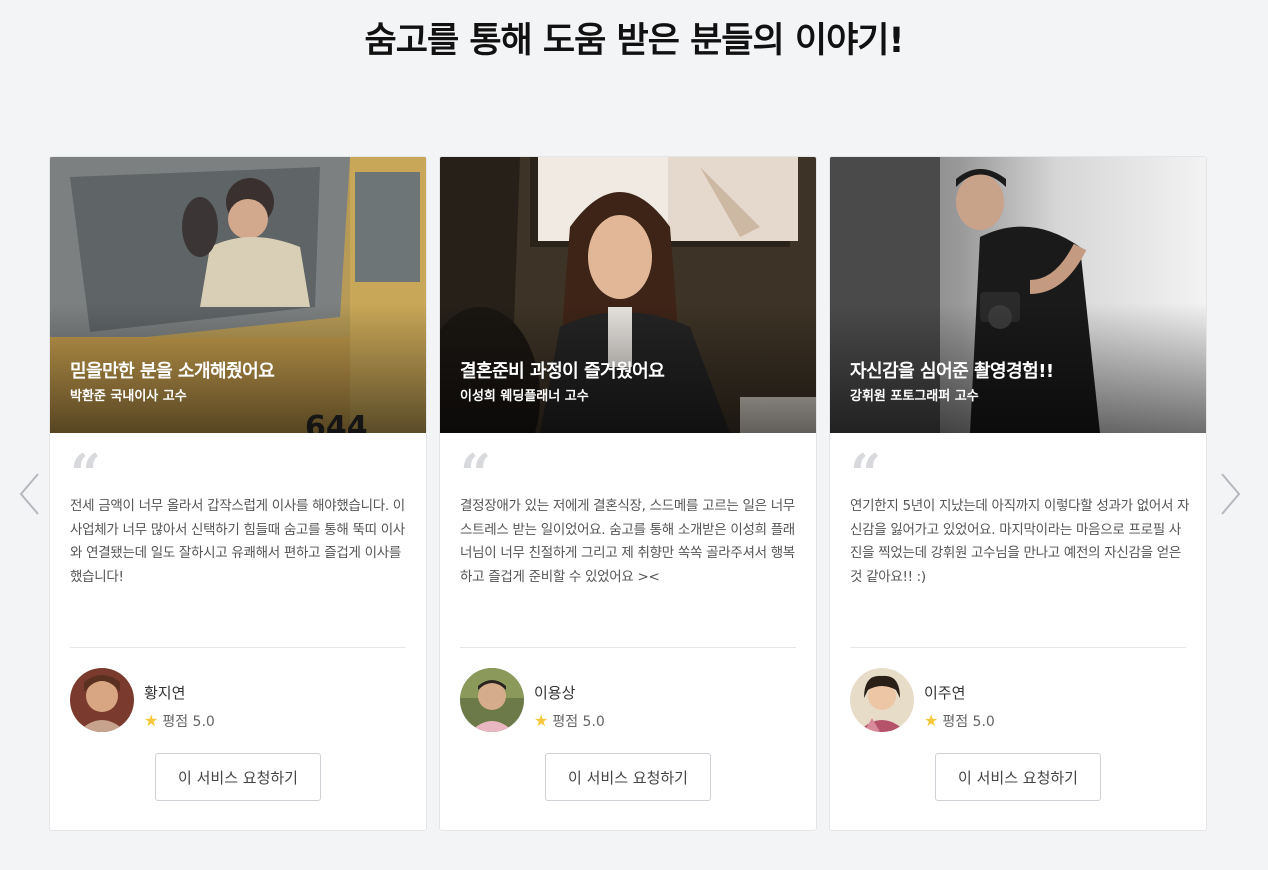 The height and width of the screenshot is (870, 1268). I want to click on page-title: 숨고를 통해 도움 받은 분들의 이야기!, so click(634, 41).